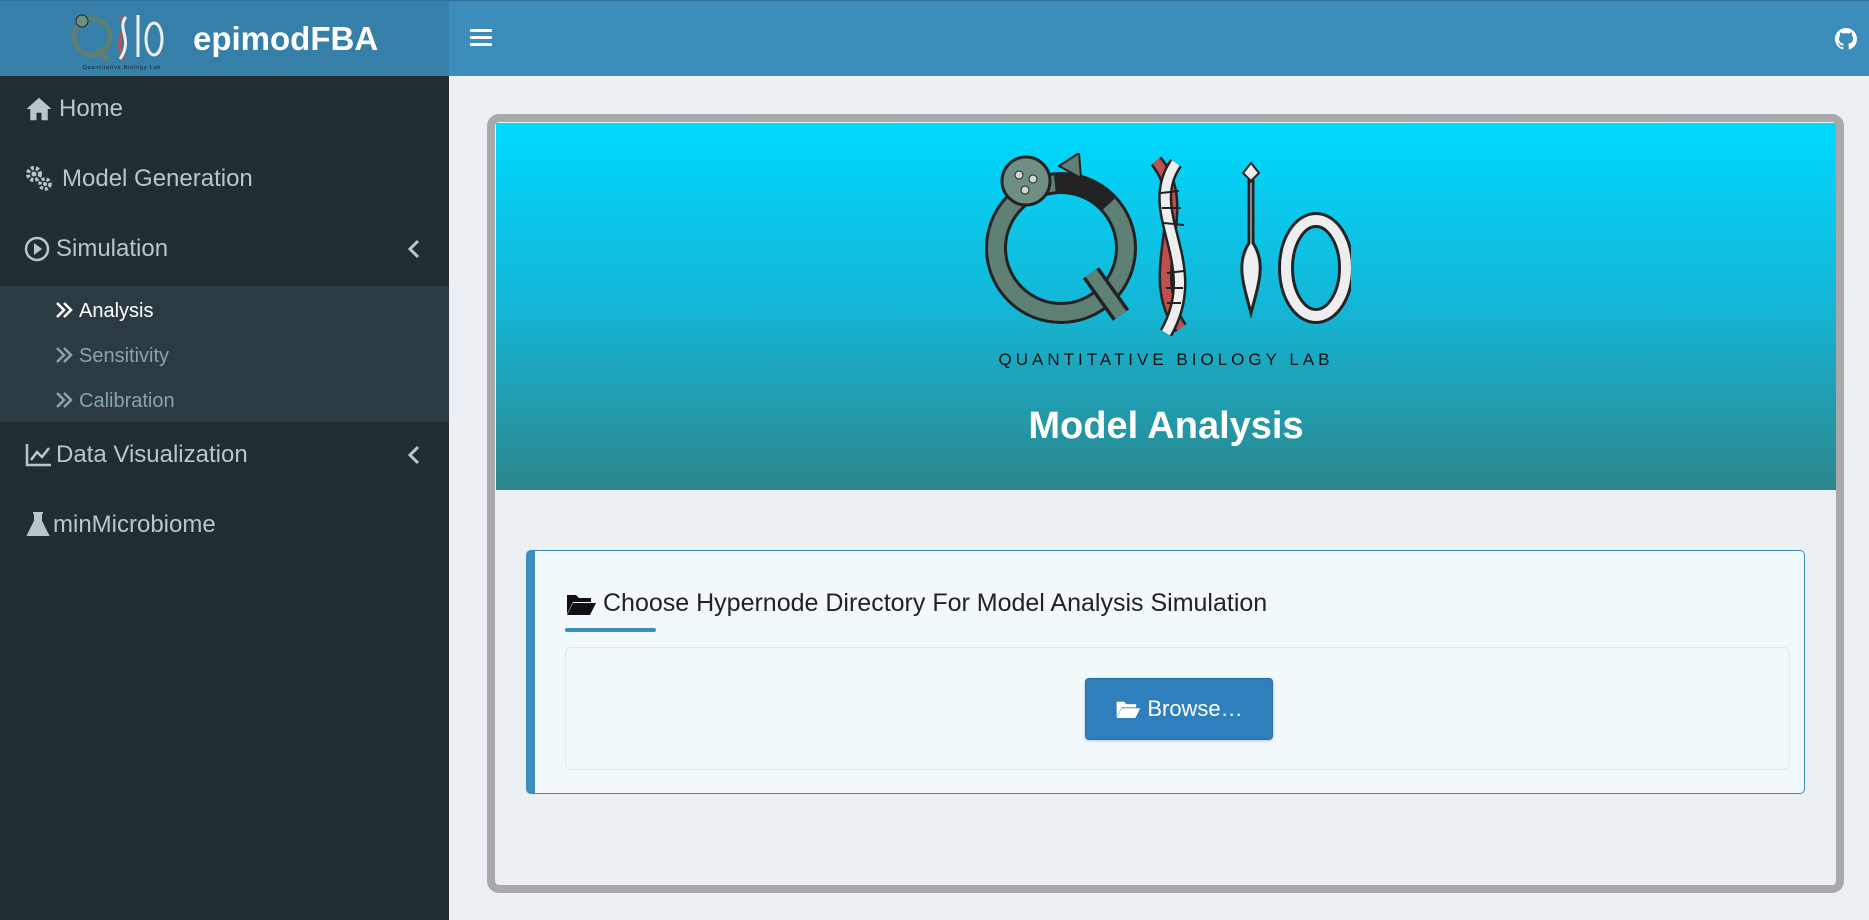 This screenshot has height=920, width=1869. I want to click on sidebar-item-simulation: Simulation, so click(224, 249).